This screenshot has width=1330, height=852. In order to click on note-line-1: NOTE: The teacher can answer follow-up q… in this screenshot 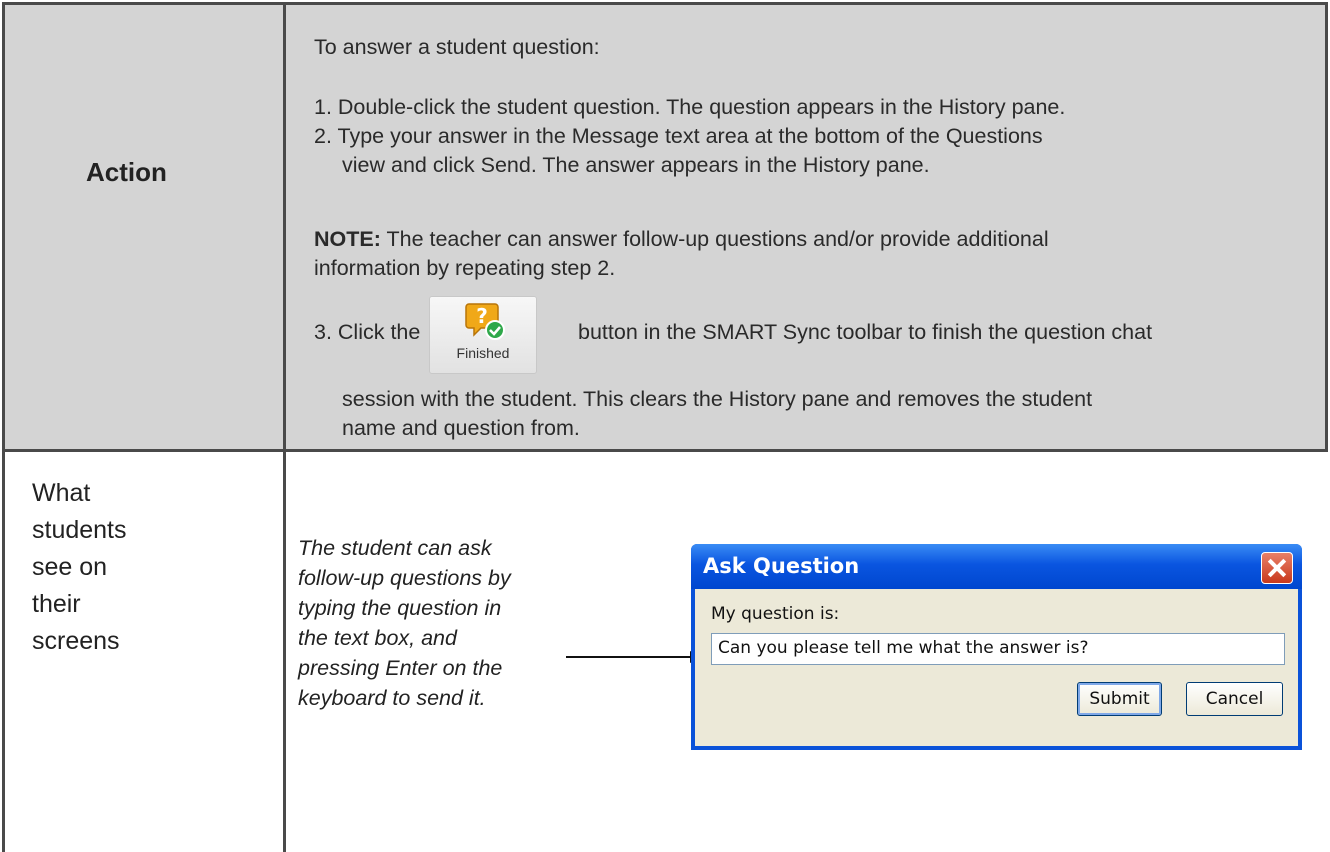, I will do `click(681, 239)`.